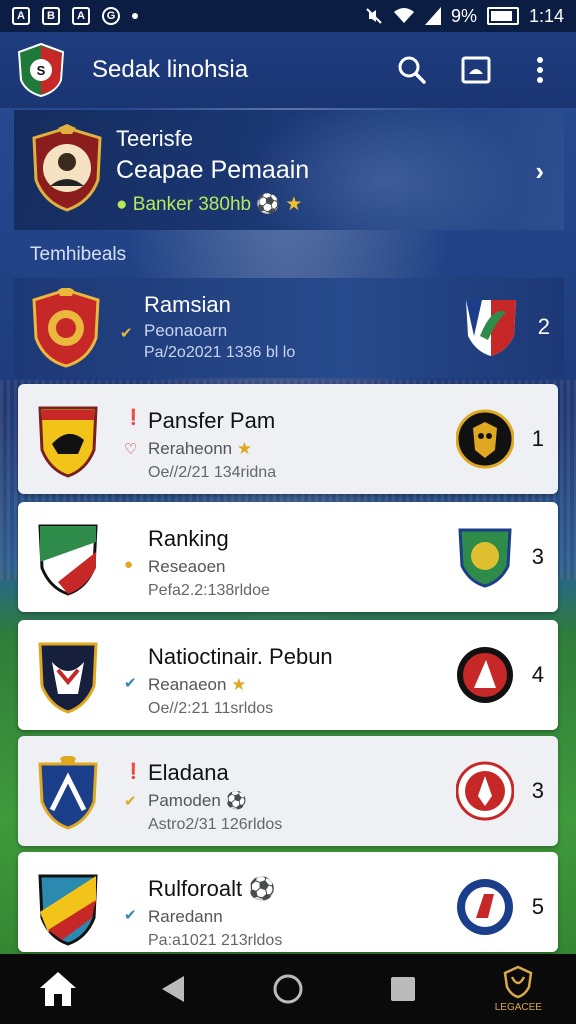 The height and width of the screenshot is (1024, 576). What do you see at coordinates (187, 304) in the screenshot?
I see `item-title: Ramsian` at bounding box center [187, 304].